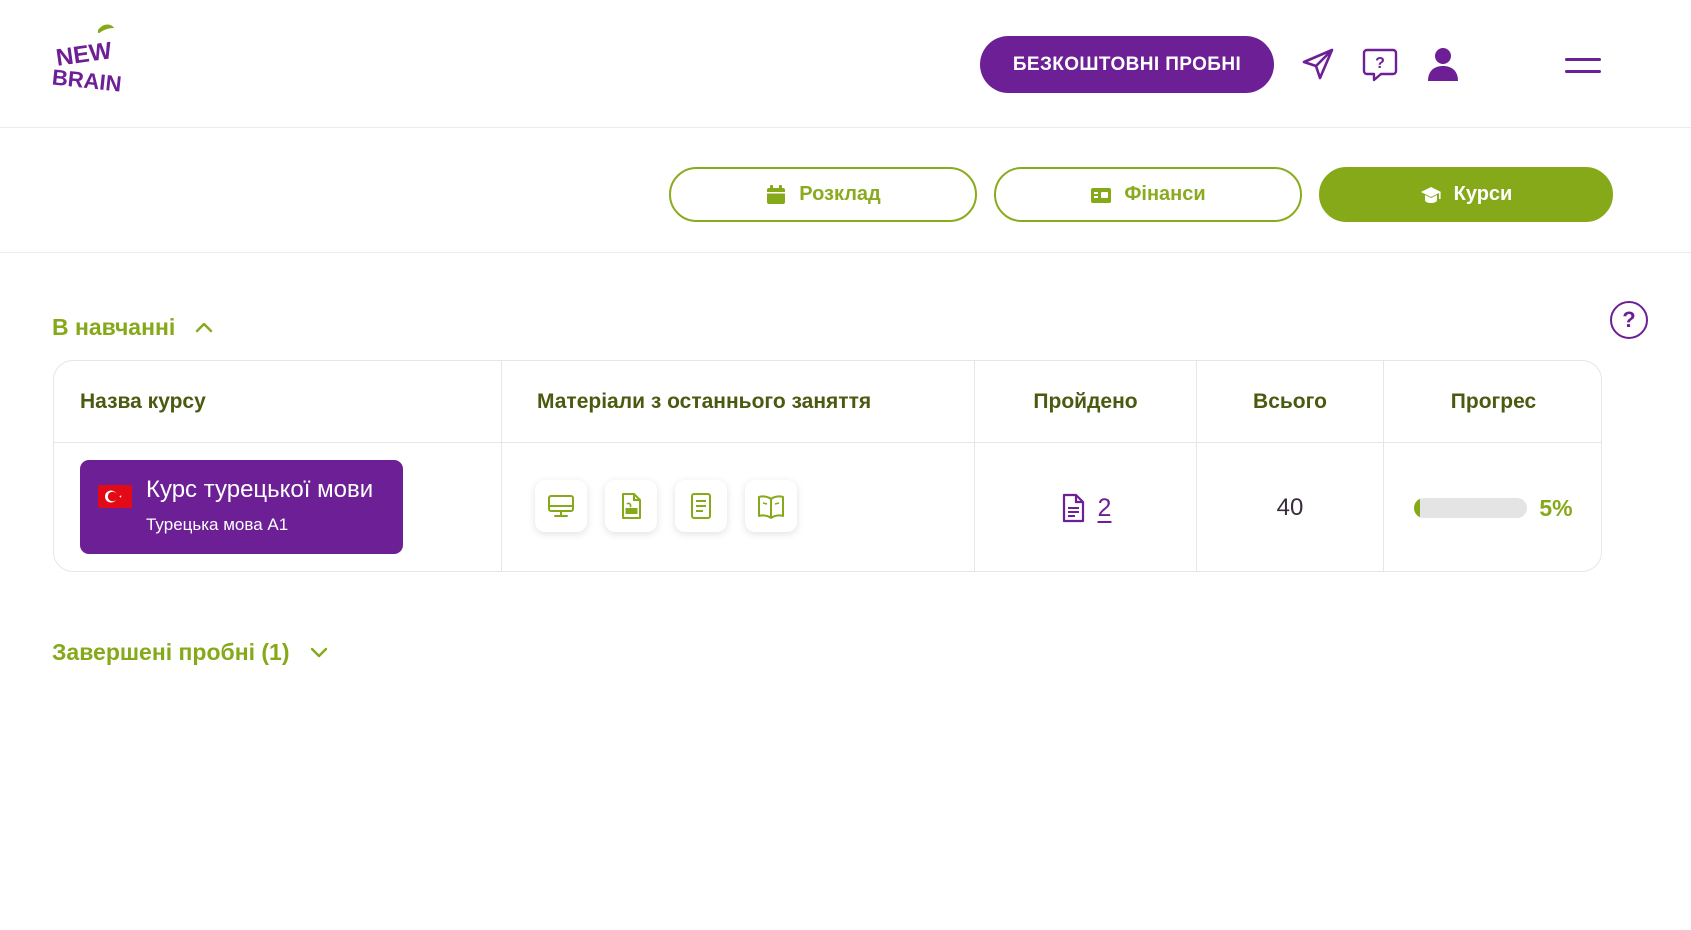 This screenshot has height=930, width=1691. I want to click on course-level: Турецька мова А1, so click(217, 524).